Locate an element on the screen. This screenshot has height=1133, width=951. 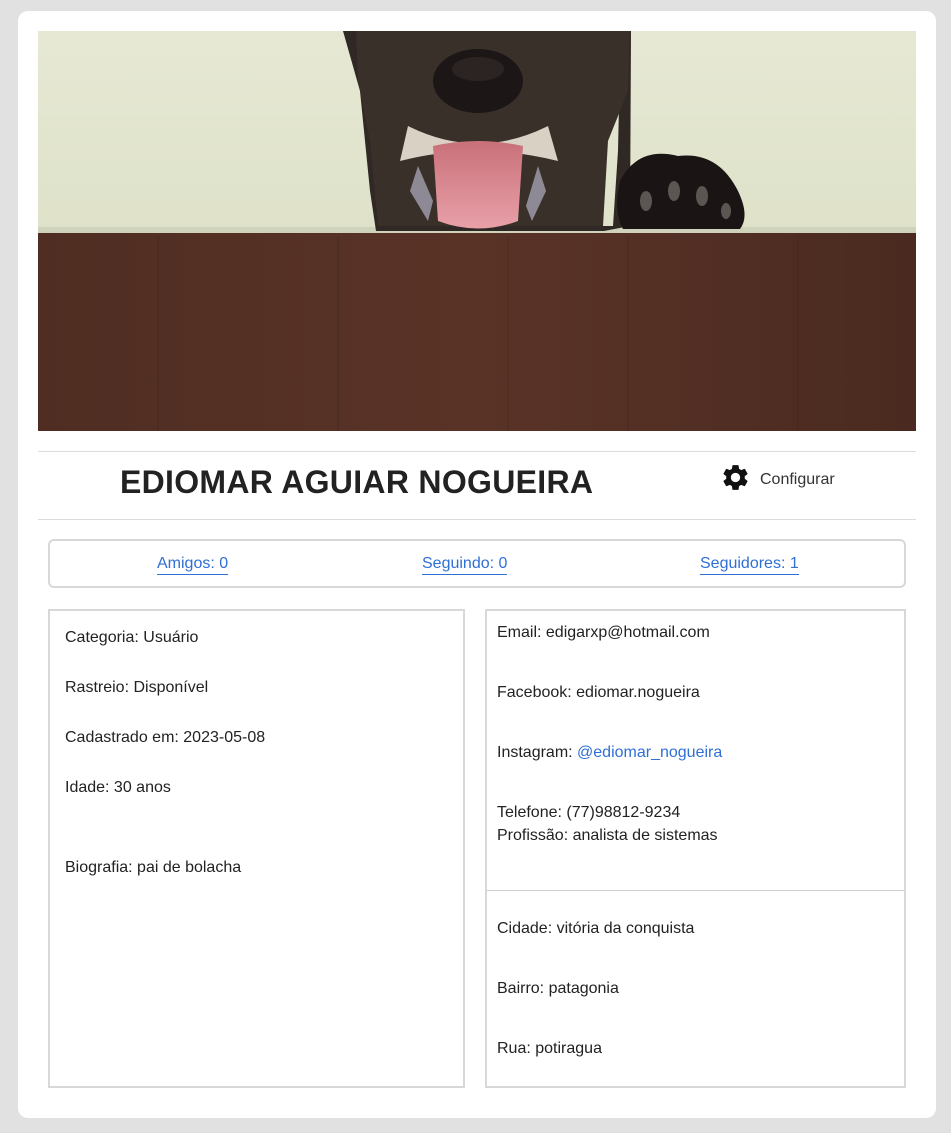
category-field: Categoria: Usuário is located at coordinates (132, 637).